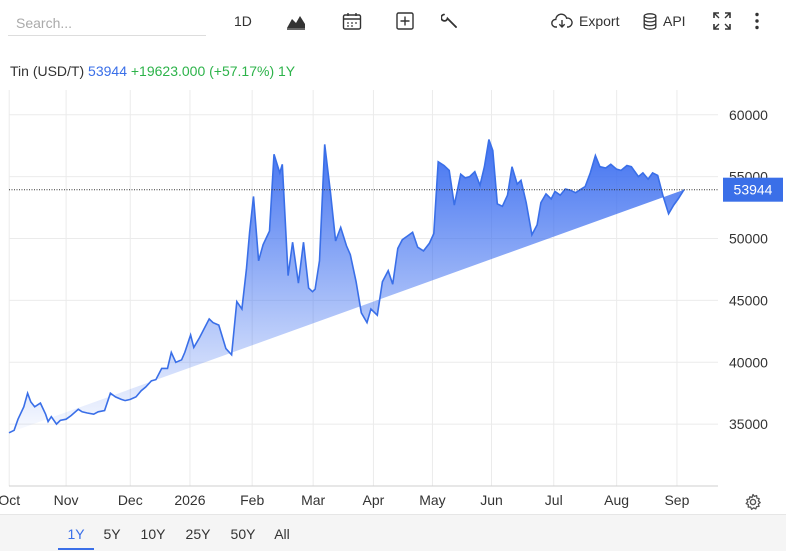  I want to click on compare-button, so click(405, 21).